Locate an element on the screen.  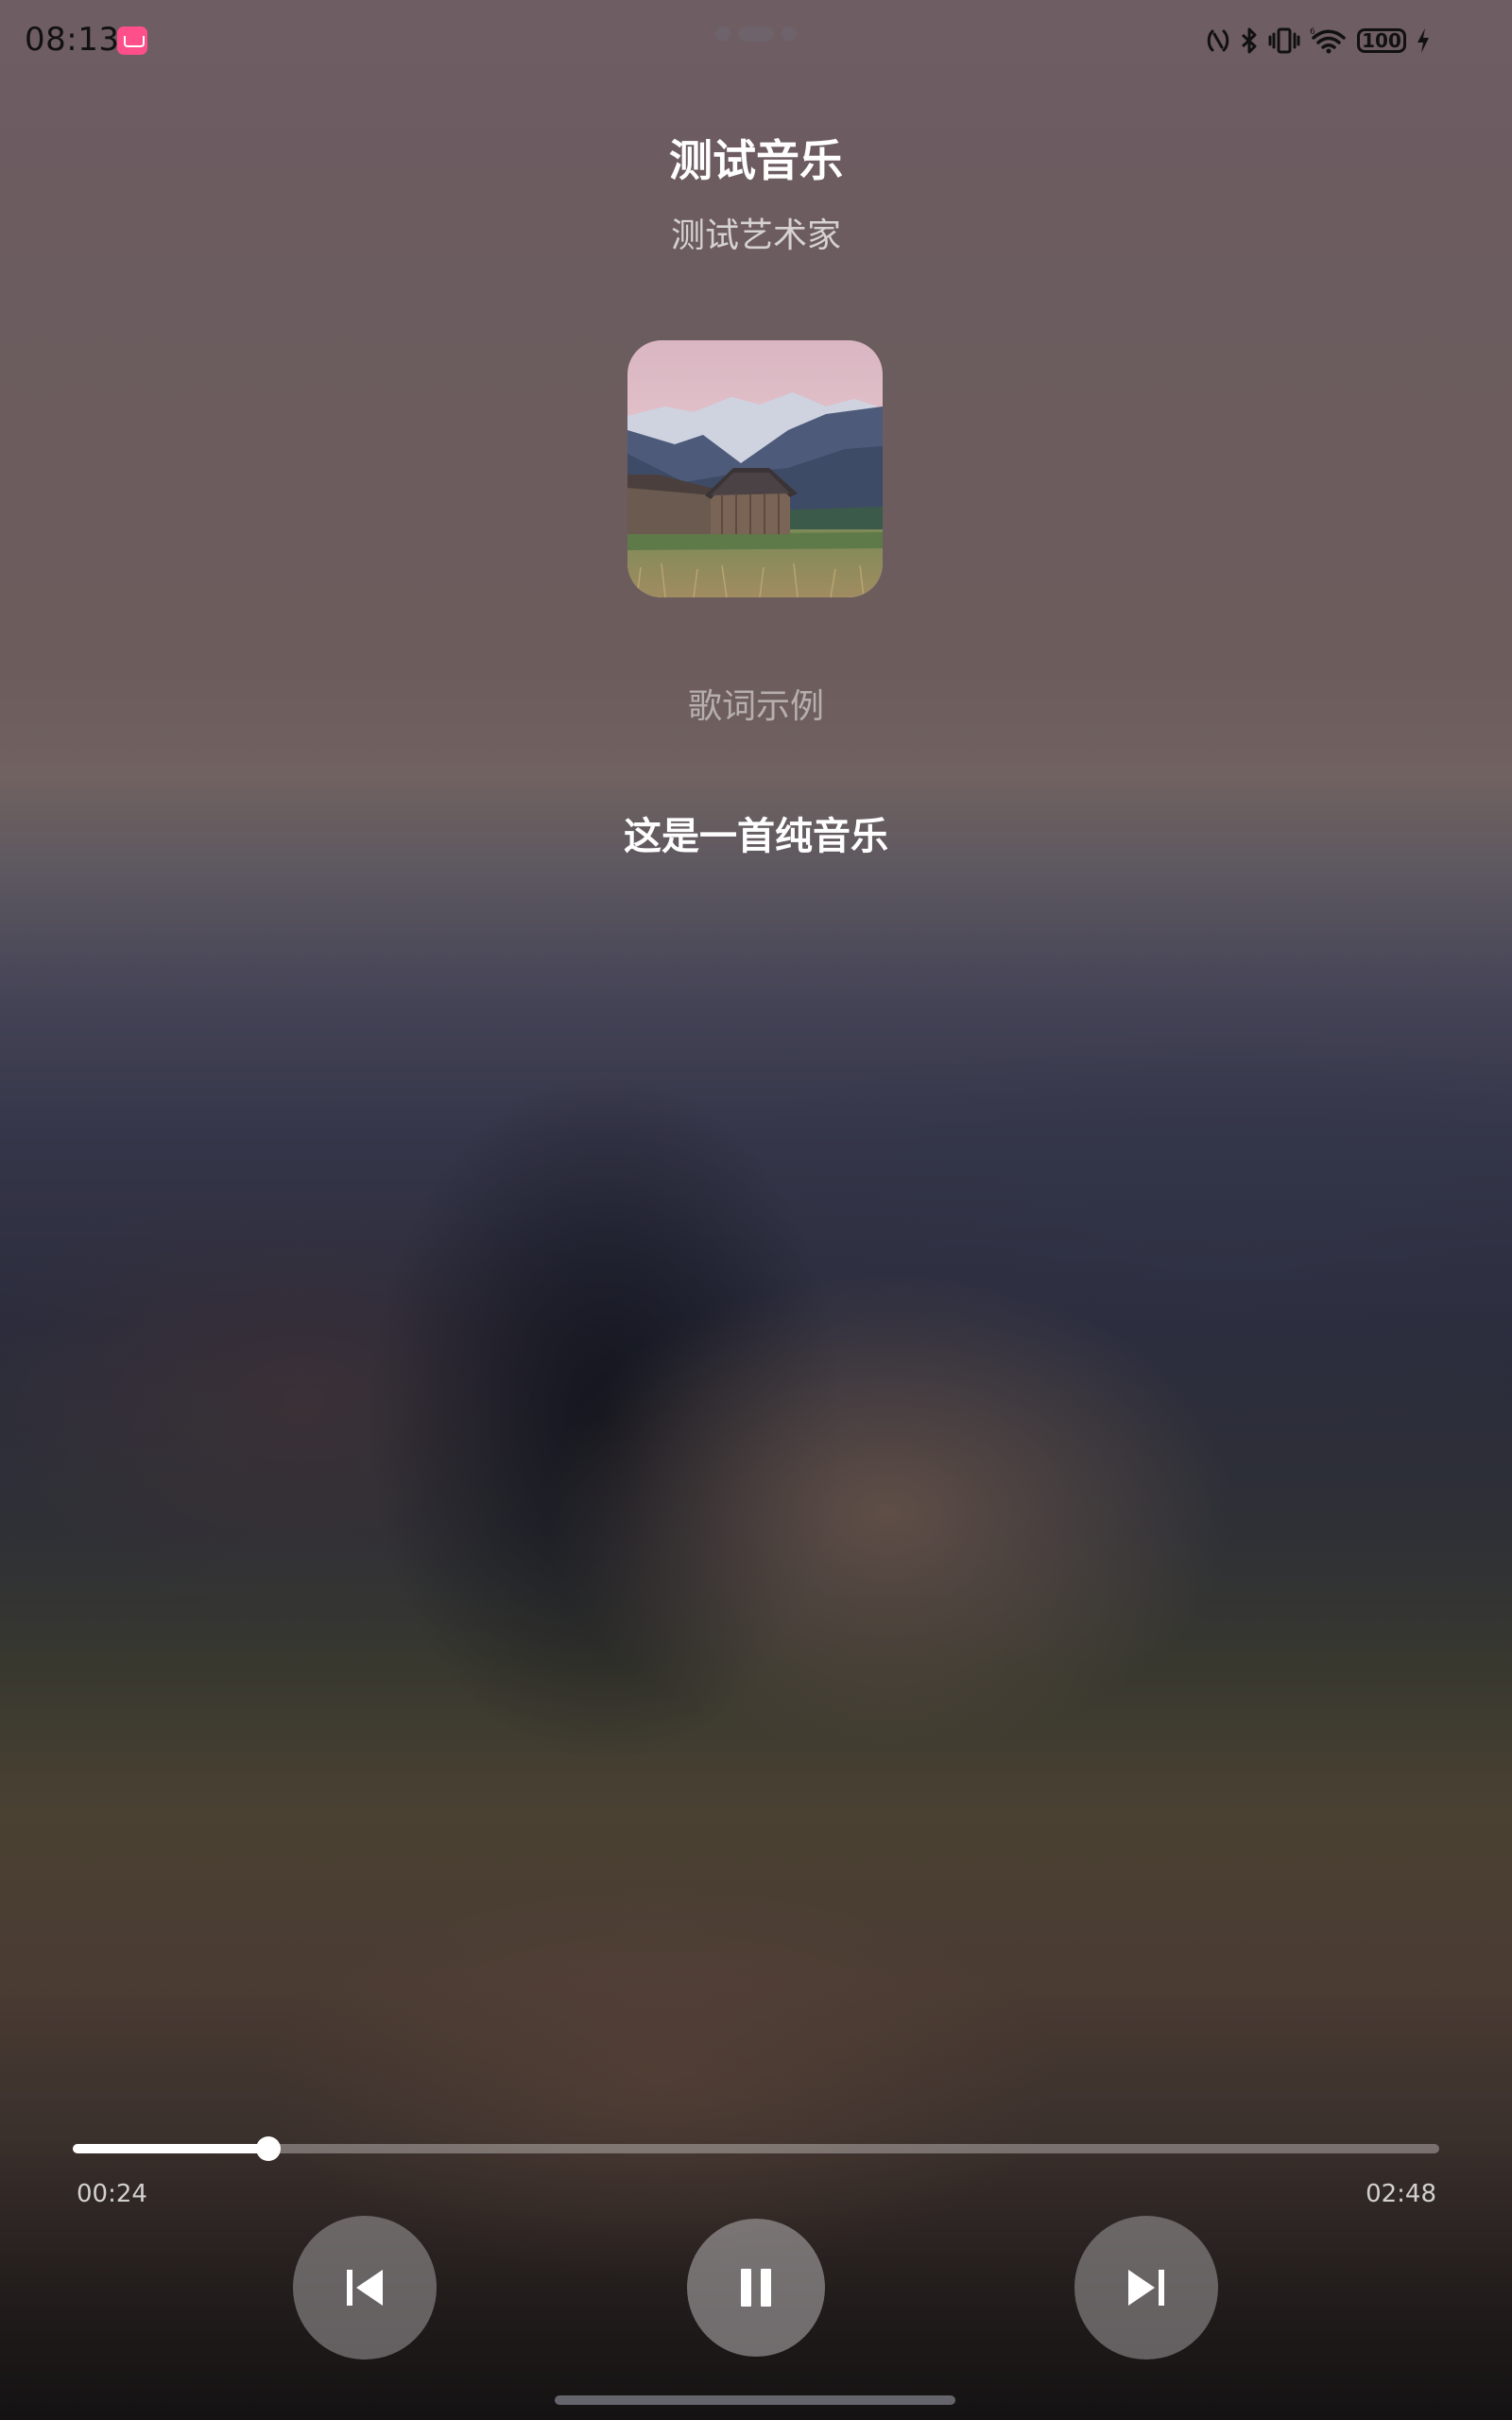
progress-fill is located at coordinates (170, 2148).